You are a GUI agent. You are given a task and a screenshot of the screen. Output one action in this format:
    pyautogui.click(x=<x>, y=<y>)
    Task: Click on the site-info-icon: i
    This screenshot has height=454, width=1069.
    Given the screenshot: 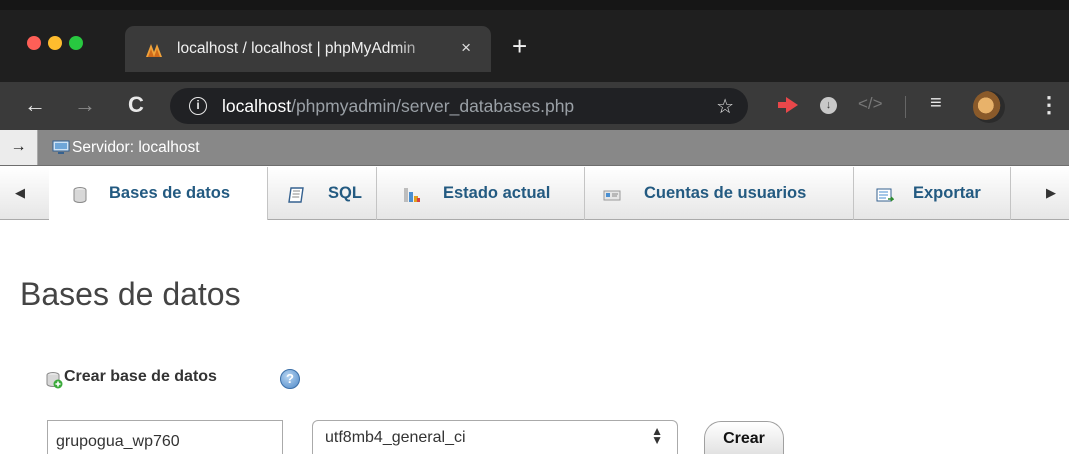 What is the action you would take?
    pyautogui.click(x=198, y=106)
    